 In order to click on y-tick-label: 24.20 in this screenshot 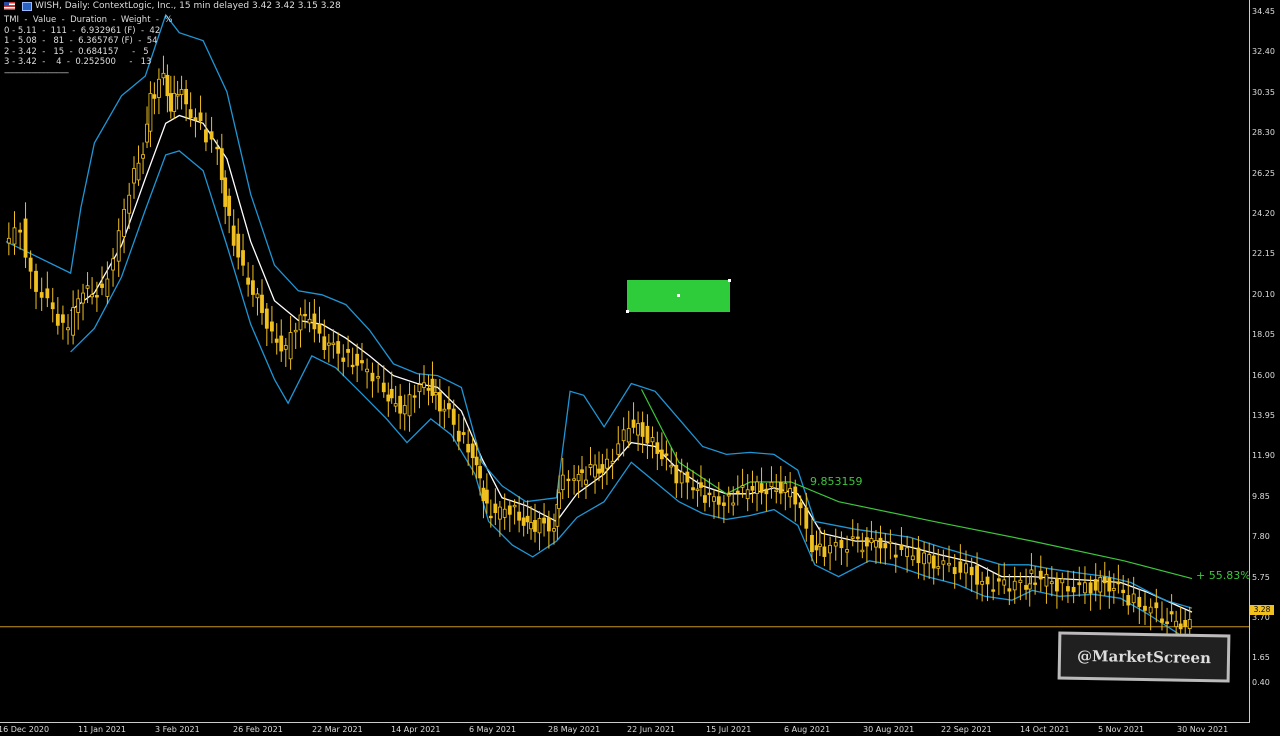, I will do `click(1263, 213)`.